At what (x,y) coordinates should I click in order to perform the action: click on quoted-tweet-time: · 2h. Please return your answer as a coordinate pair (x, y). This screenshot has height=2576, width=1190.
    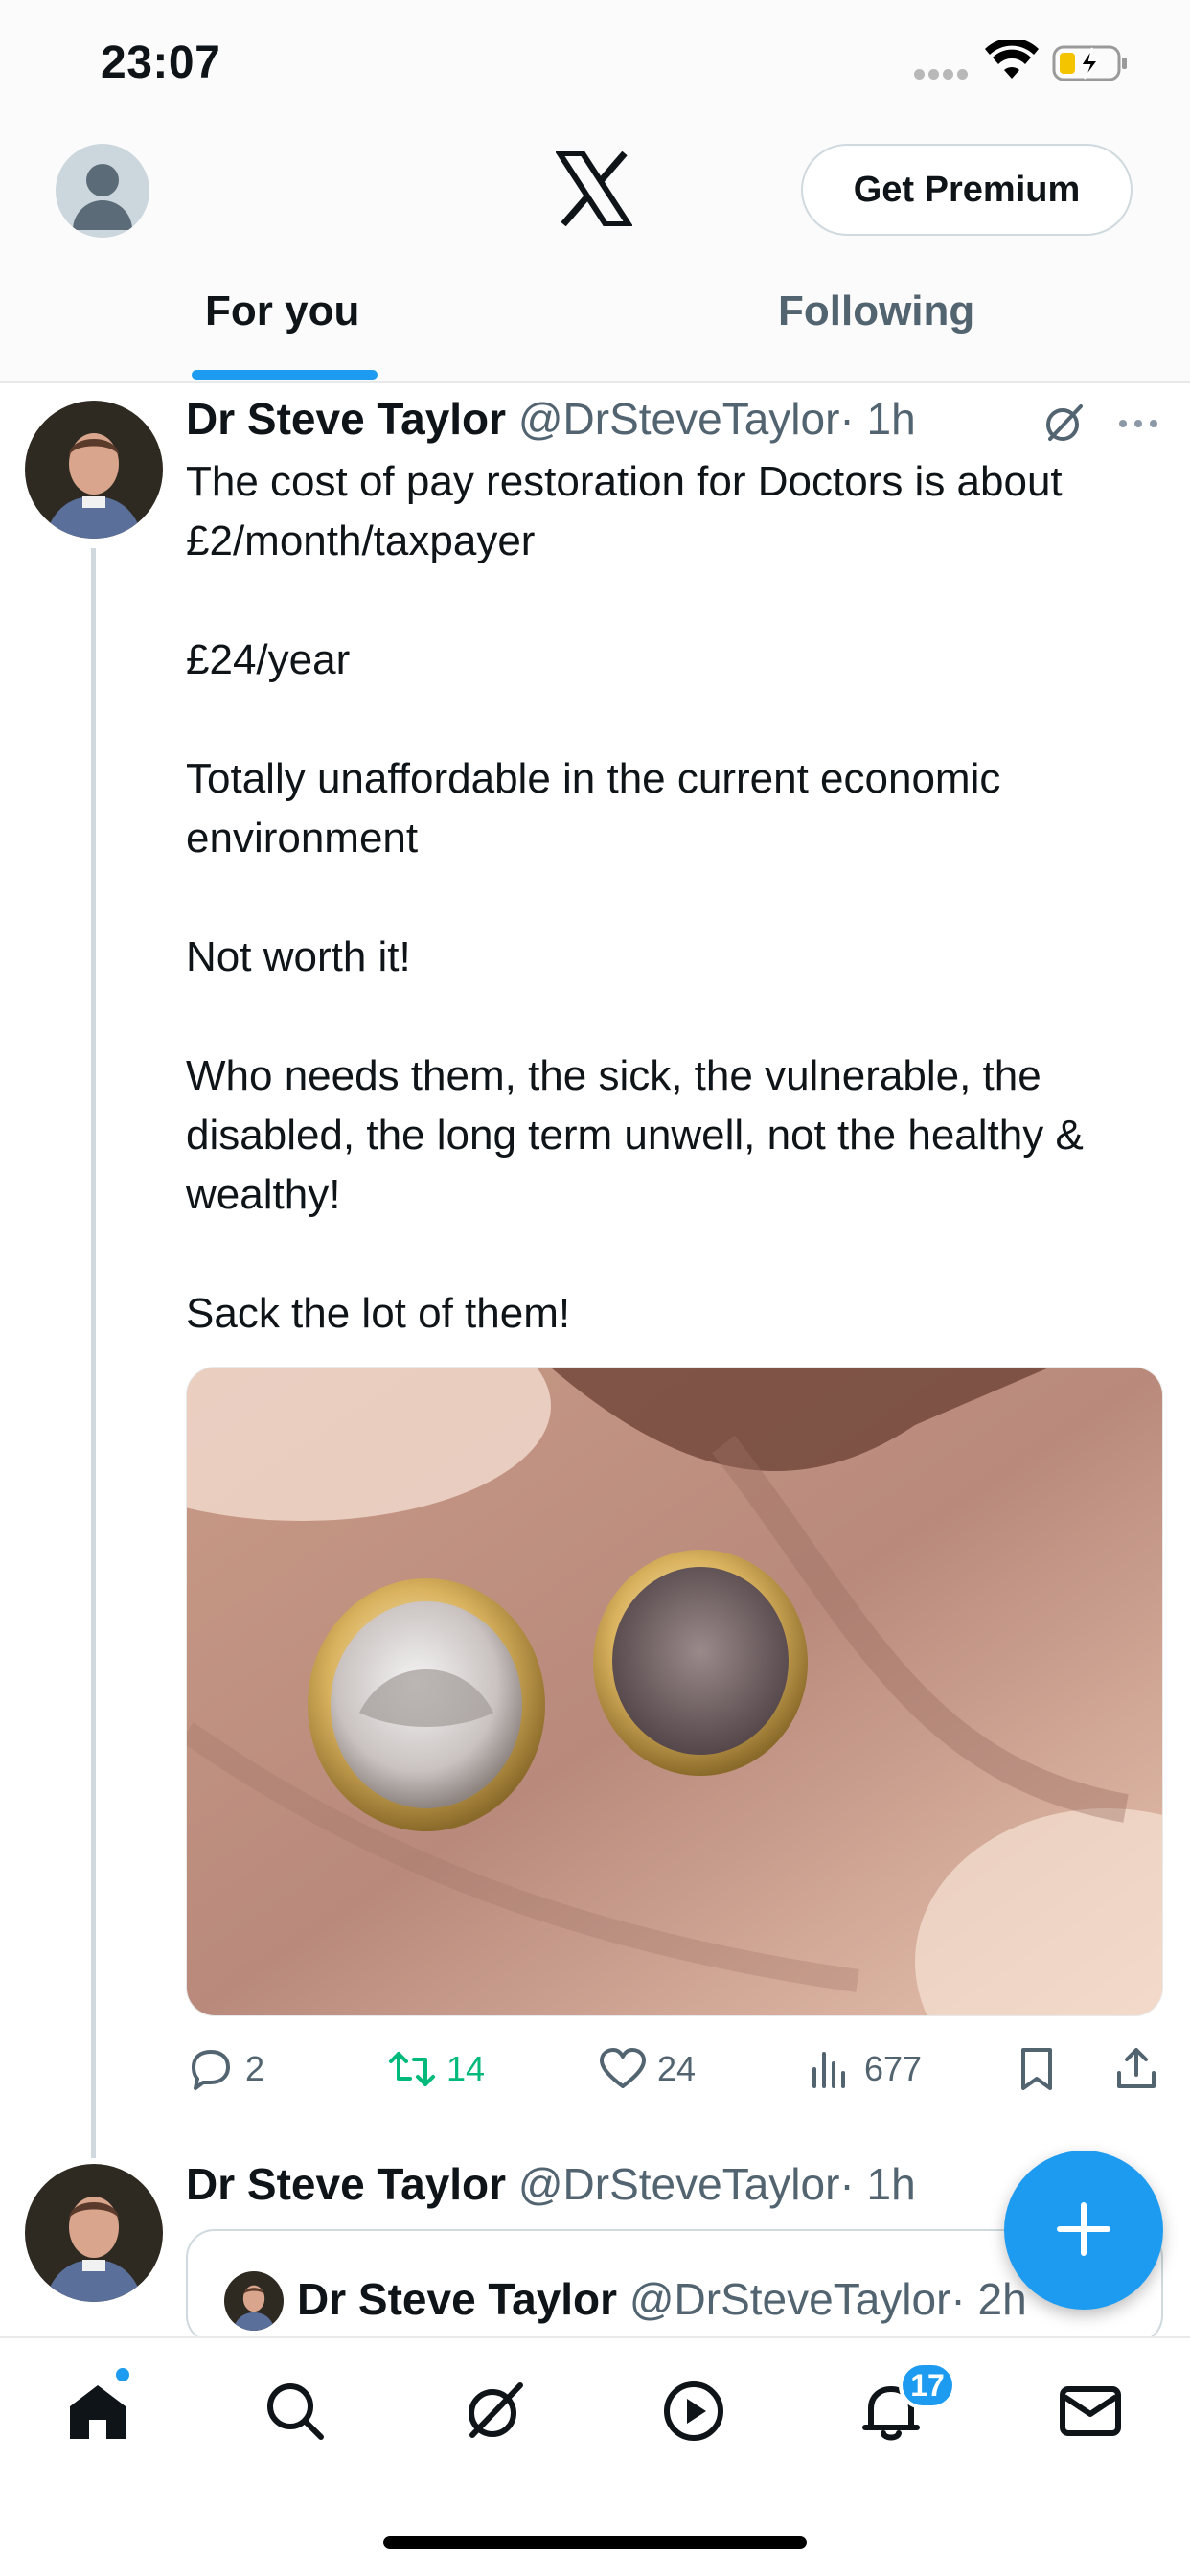
    Looking at the image, I should click on (988, 2299).